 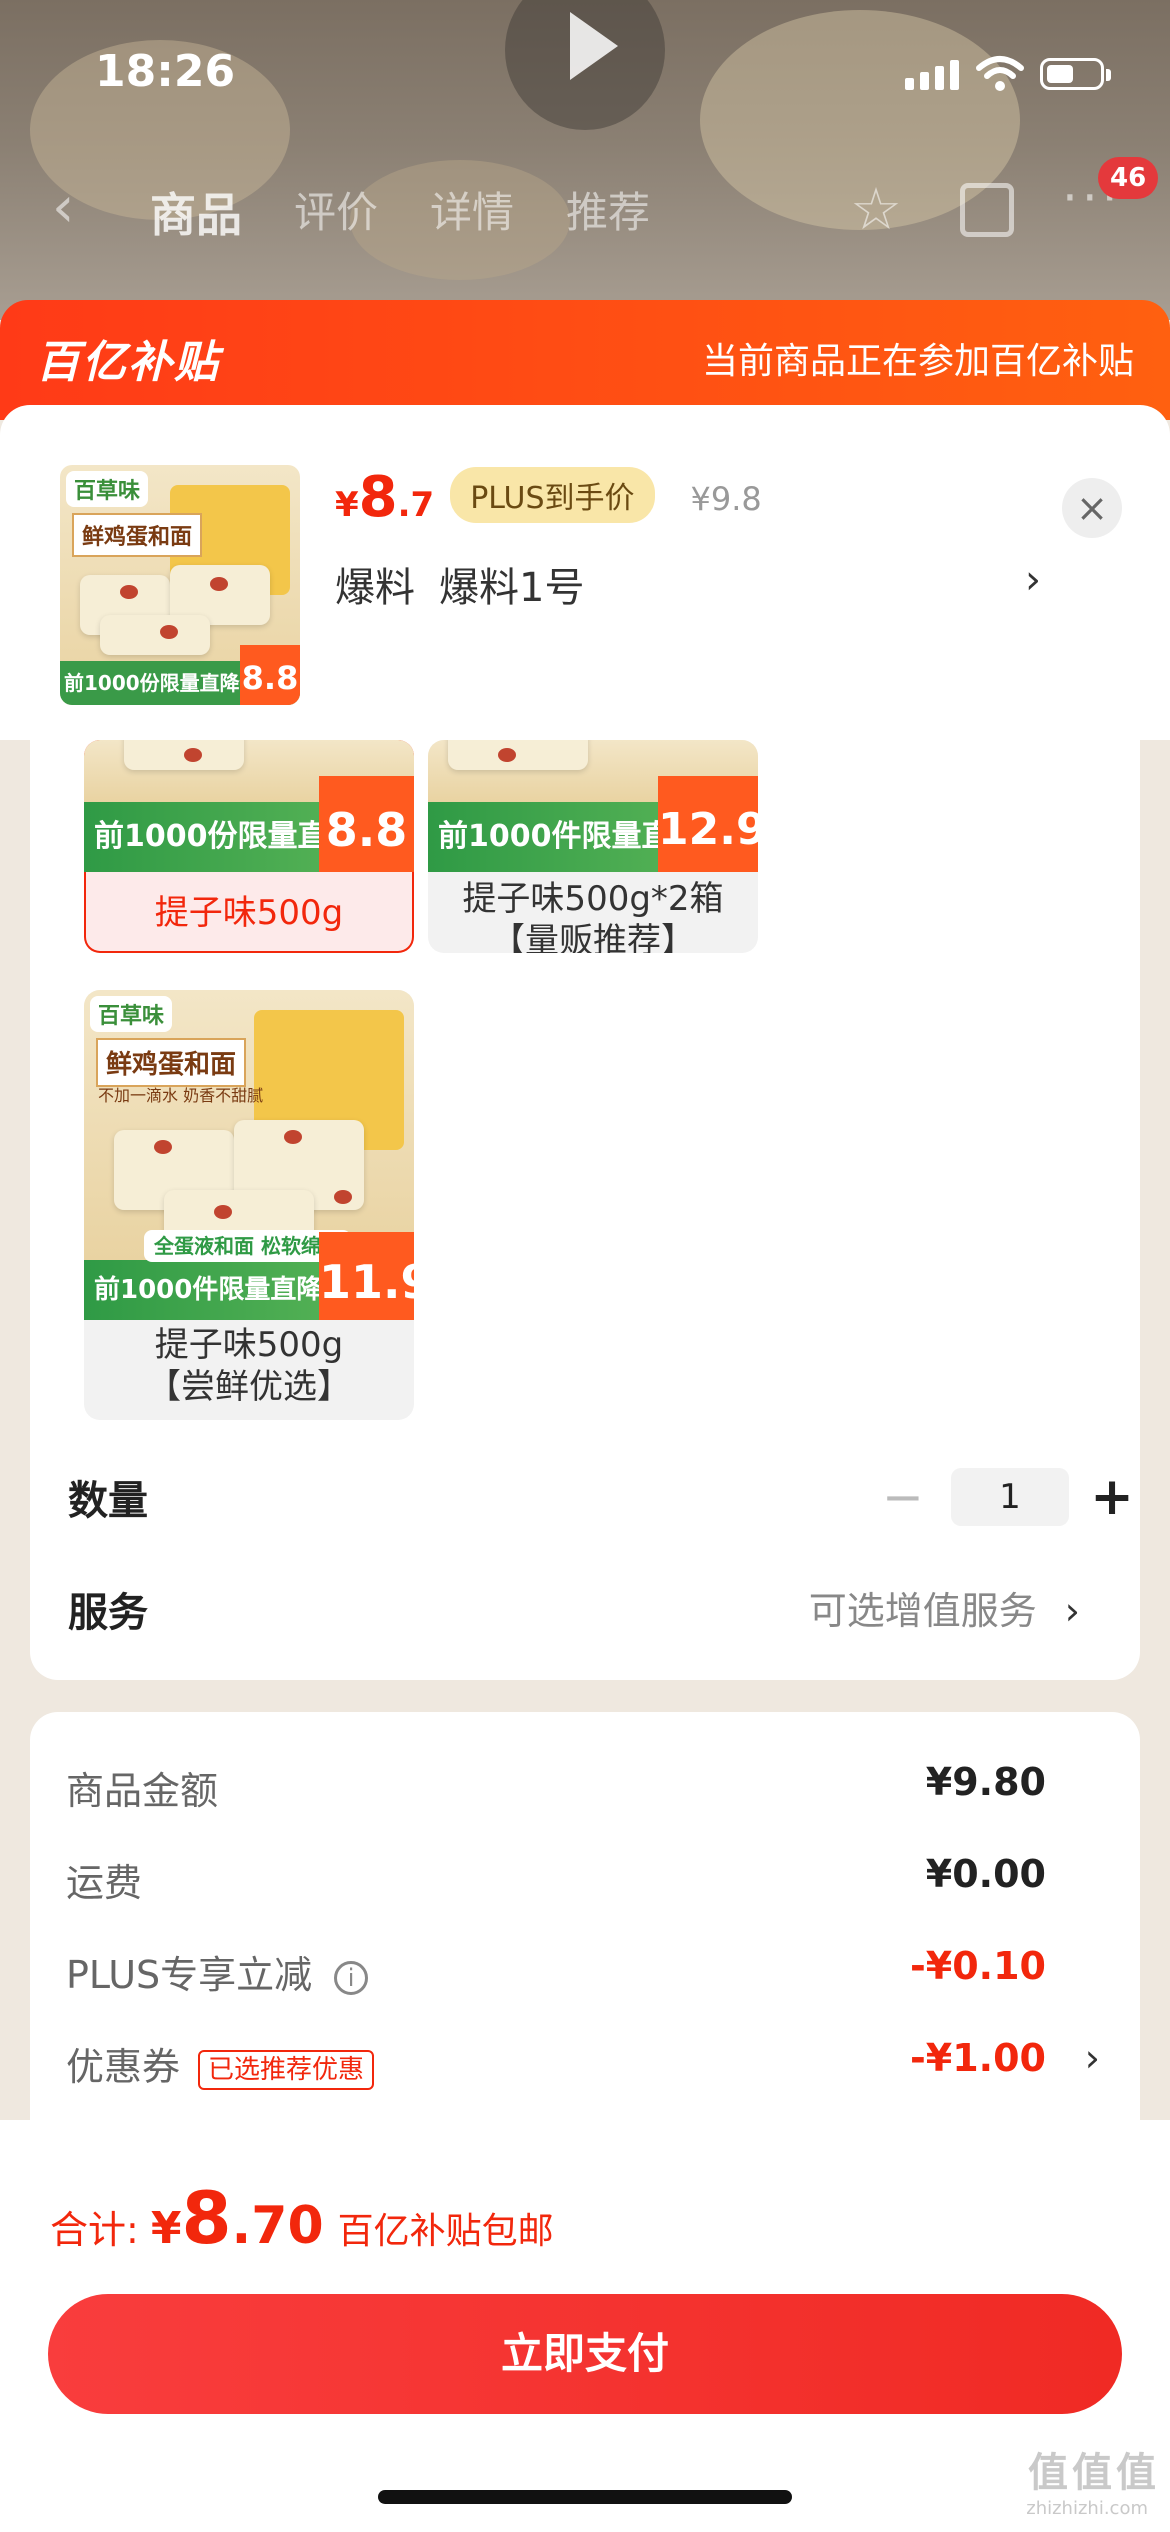 What do you see at coordinates (1075, 74) in the screenshot?
I see `battery-icon` at bounding box center [1075, 74].